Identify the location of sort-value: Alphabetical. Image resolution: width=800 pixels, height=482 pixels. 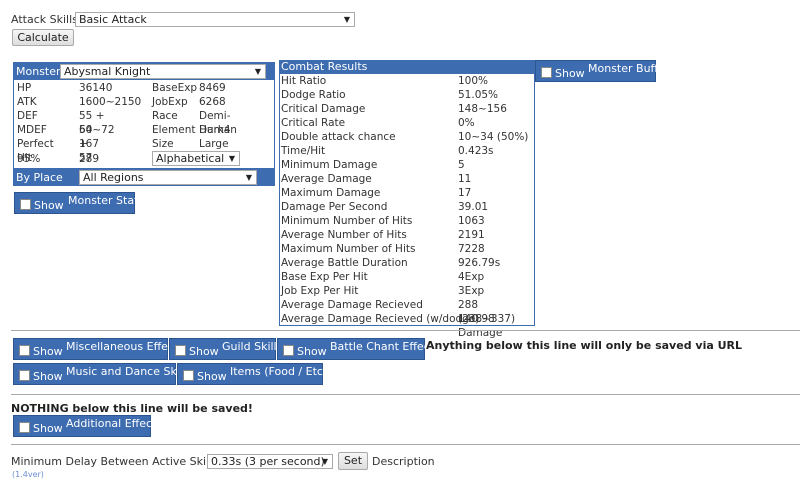
(190, 158).